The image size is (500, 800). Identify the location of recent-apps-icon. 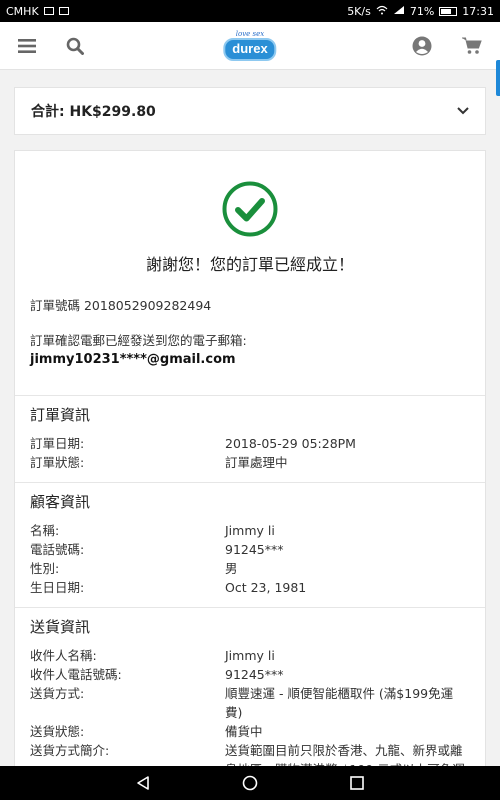
(357, 783).